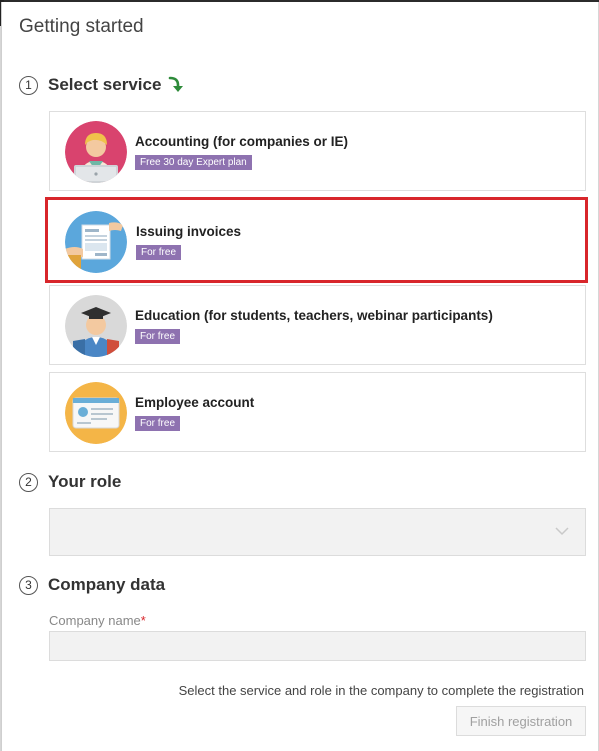  What do you see at coordinates (81, 26) in the screenshot?
I see `dialog-title: Getting started` at bounding box center [81, 26].